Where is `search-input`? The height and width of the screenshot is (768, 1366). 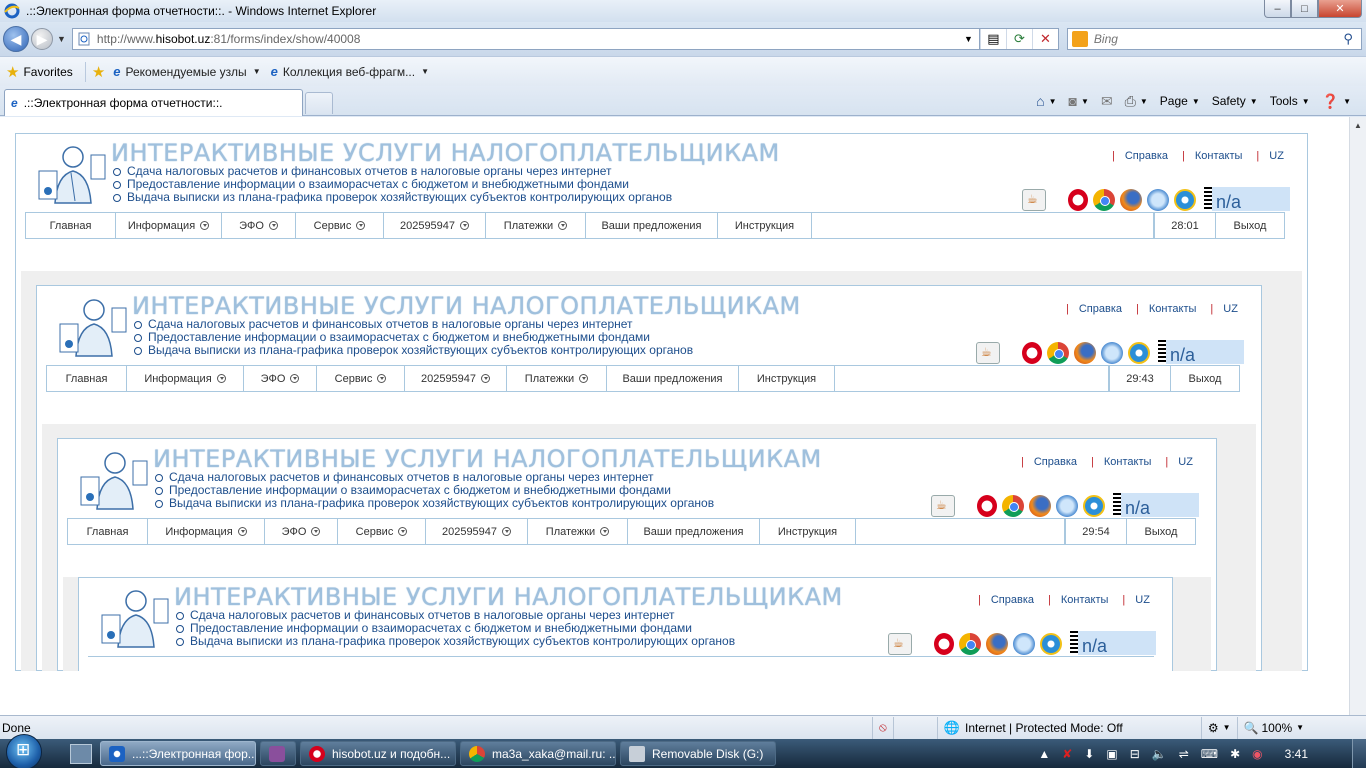
search-input is located at coordinates (1203, 39).